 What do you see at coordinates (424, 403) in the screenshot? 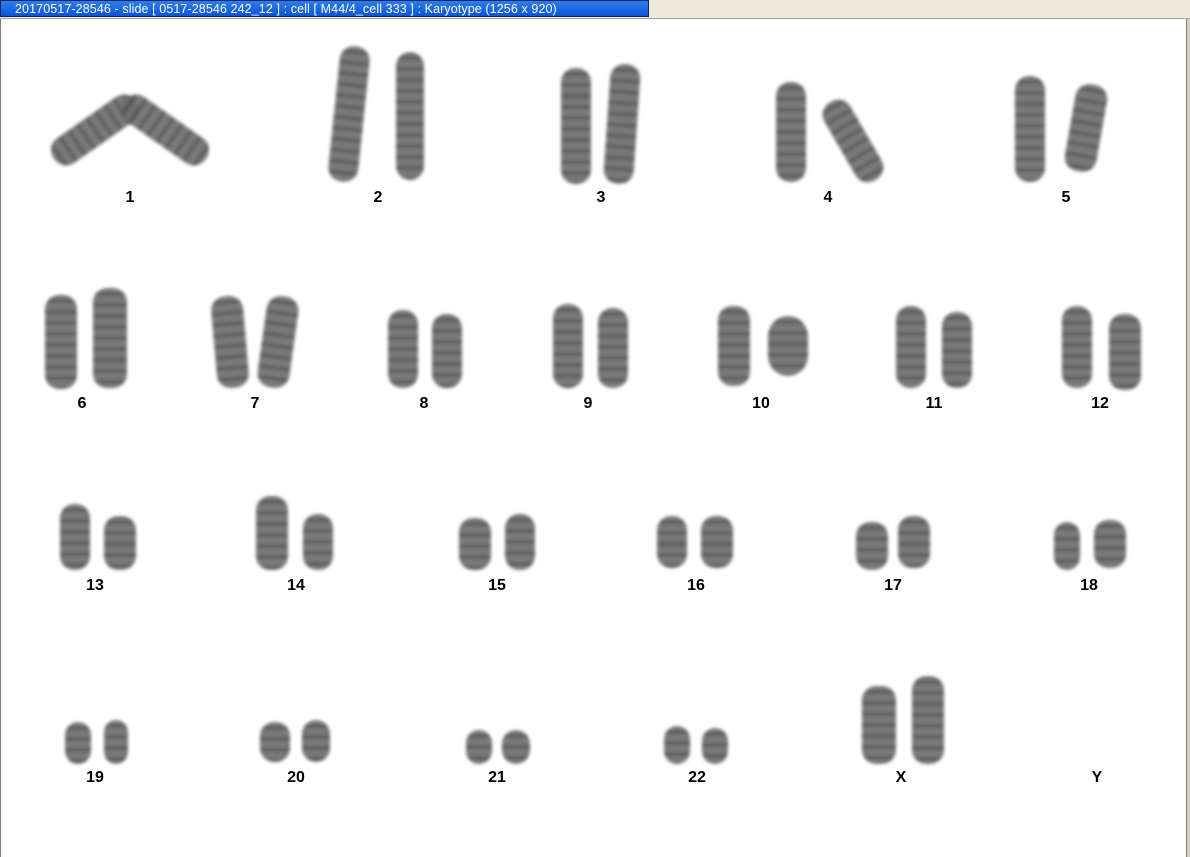
I see `chromosome-label: 8` at bounding box center [424, 403].